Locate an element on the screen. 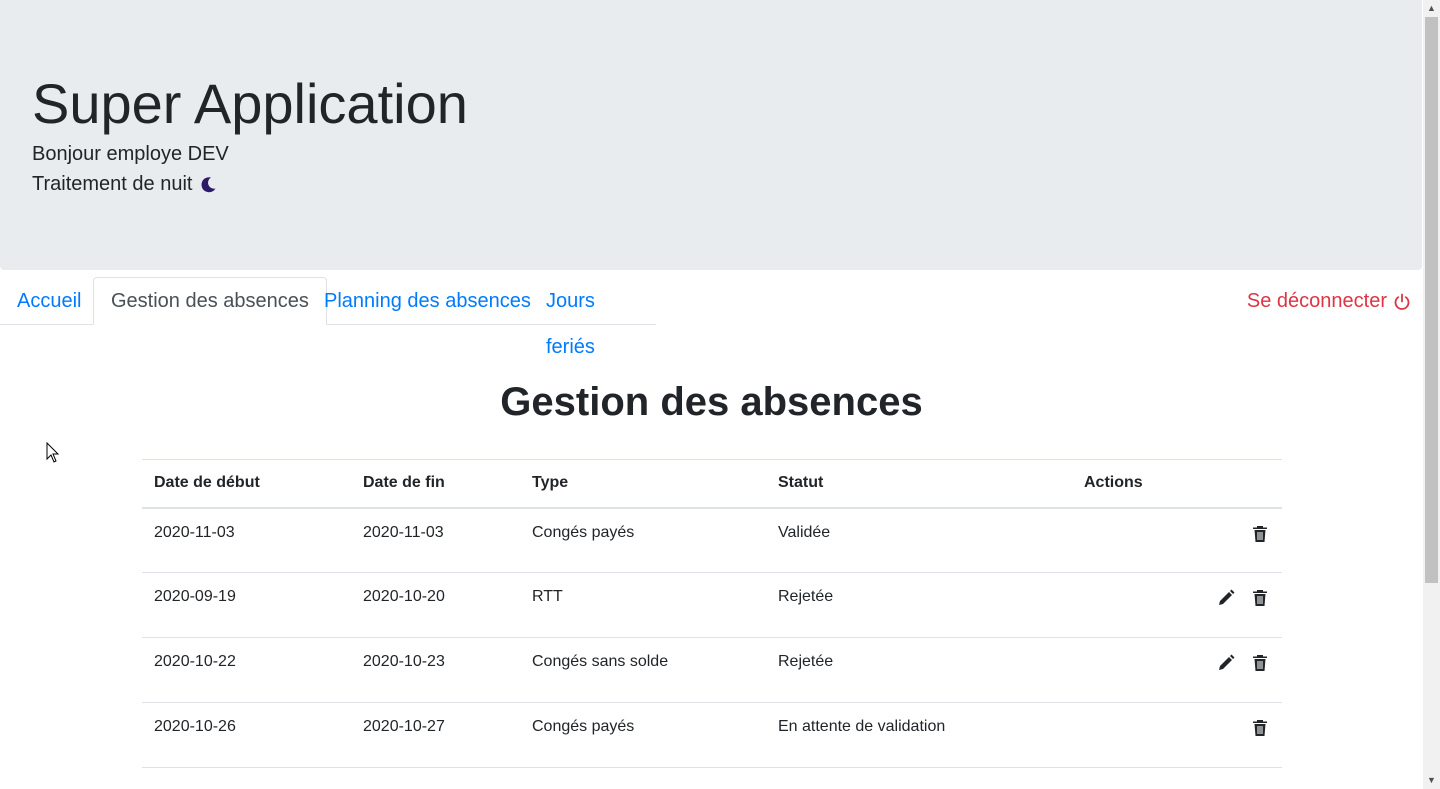  cell-end-date: 2020-10-23 is located at coordinates (435, 670).